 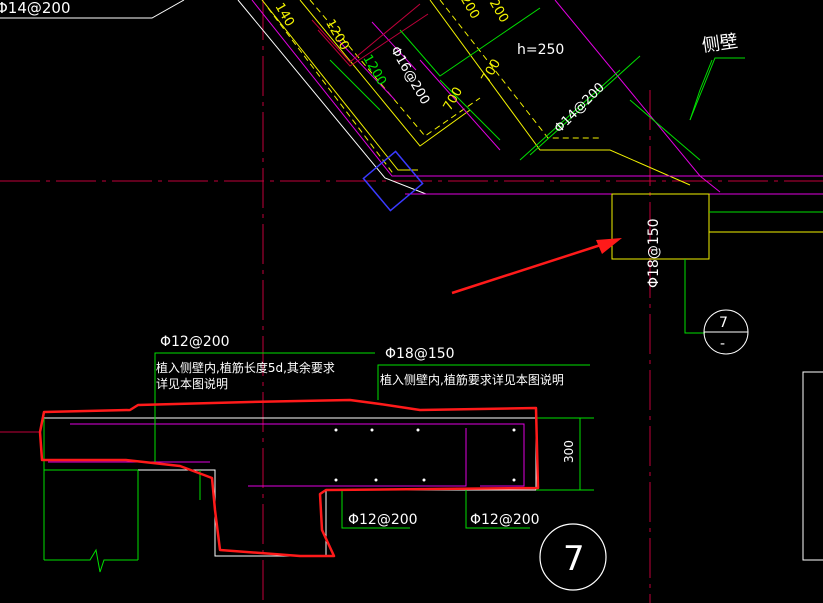 I want to click on detail-ref-bottom-text: -, so click(x=722, y=344).